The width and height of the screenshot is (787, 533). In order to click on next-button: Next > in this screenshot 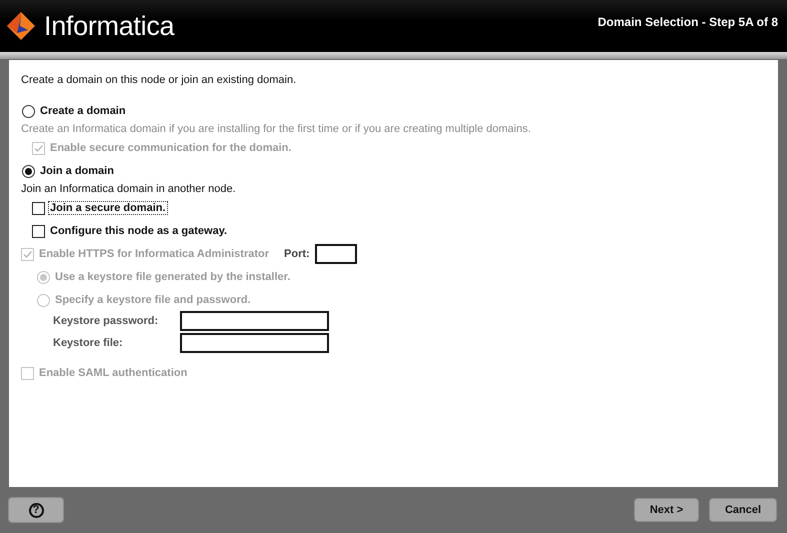, I will do `click(666, 510)`.